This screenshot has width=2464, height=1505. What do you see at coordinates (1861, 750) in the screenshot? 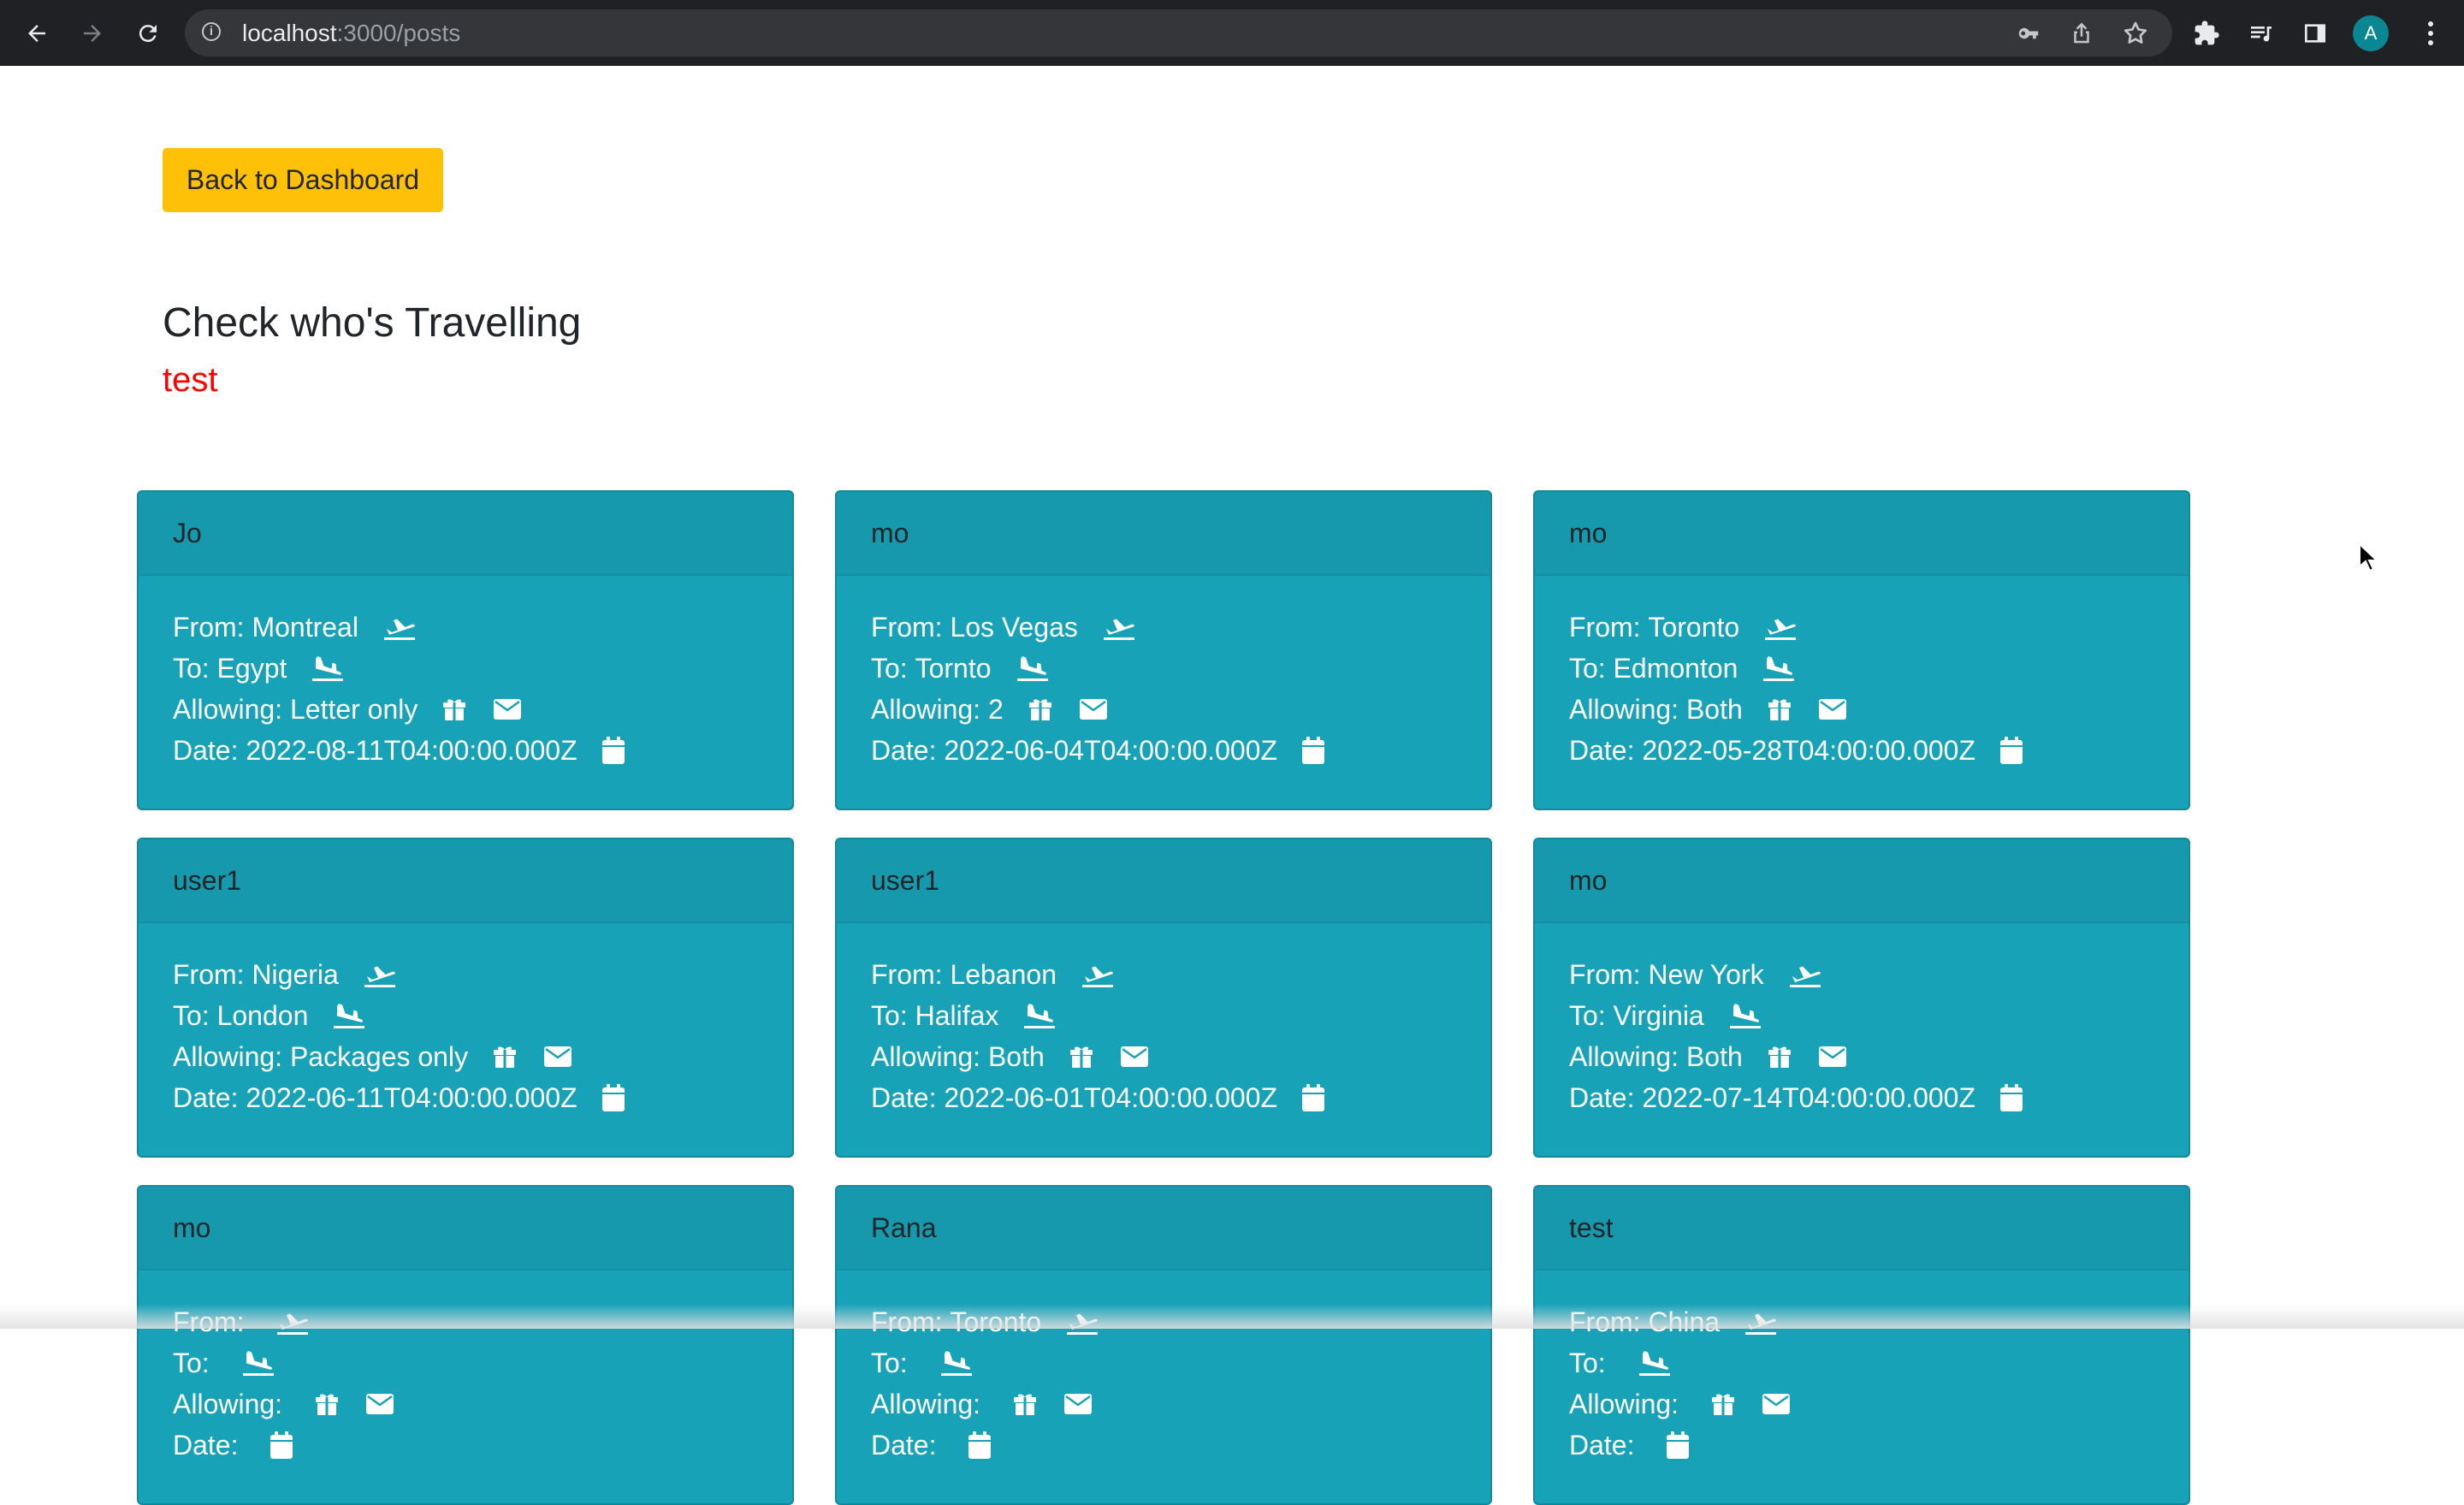
I see `date-line: Date: 2022-05-28T04:00:00.000Z` at bounding box center [1861, 750].